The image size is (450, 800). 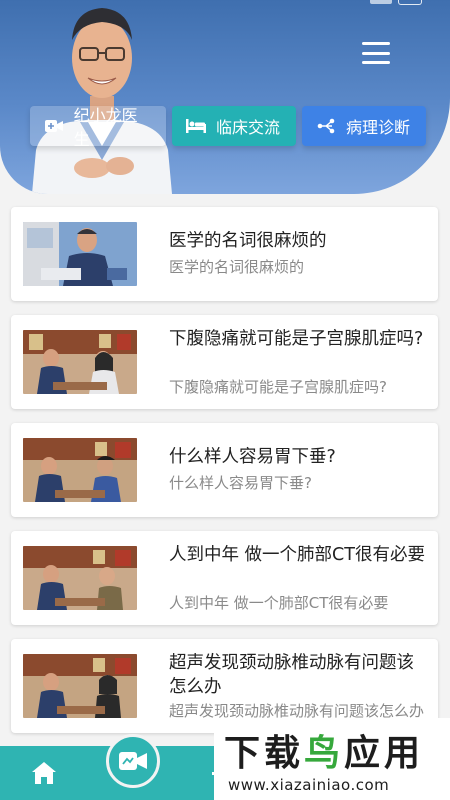 What do you see at coordinates (278, 387) in the screenshot?
I see `article-subtitle: 下腹隐痛就可能是子宫腺肌症吗?` at bounding box center [278, 387].